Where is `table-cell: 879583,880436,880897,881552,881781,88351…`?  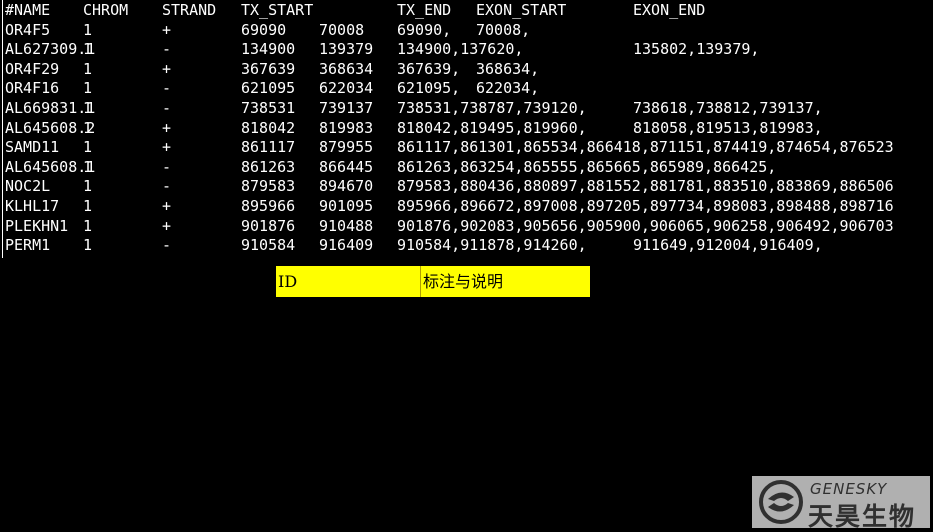 table-cell: 879583,880436,880897,881552,881781,88351… is located at coordinates (645, 186).